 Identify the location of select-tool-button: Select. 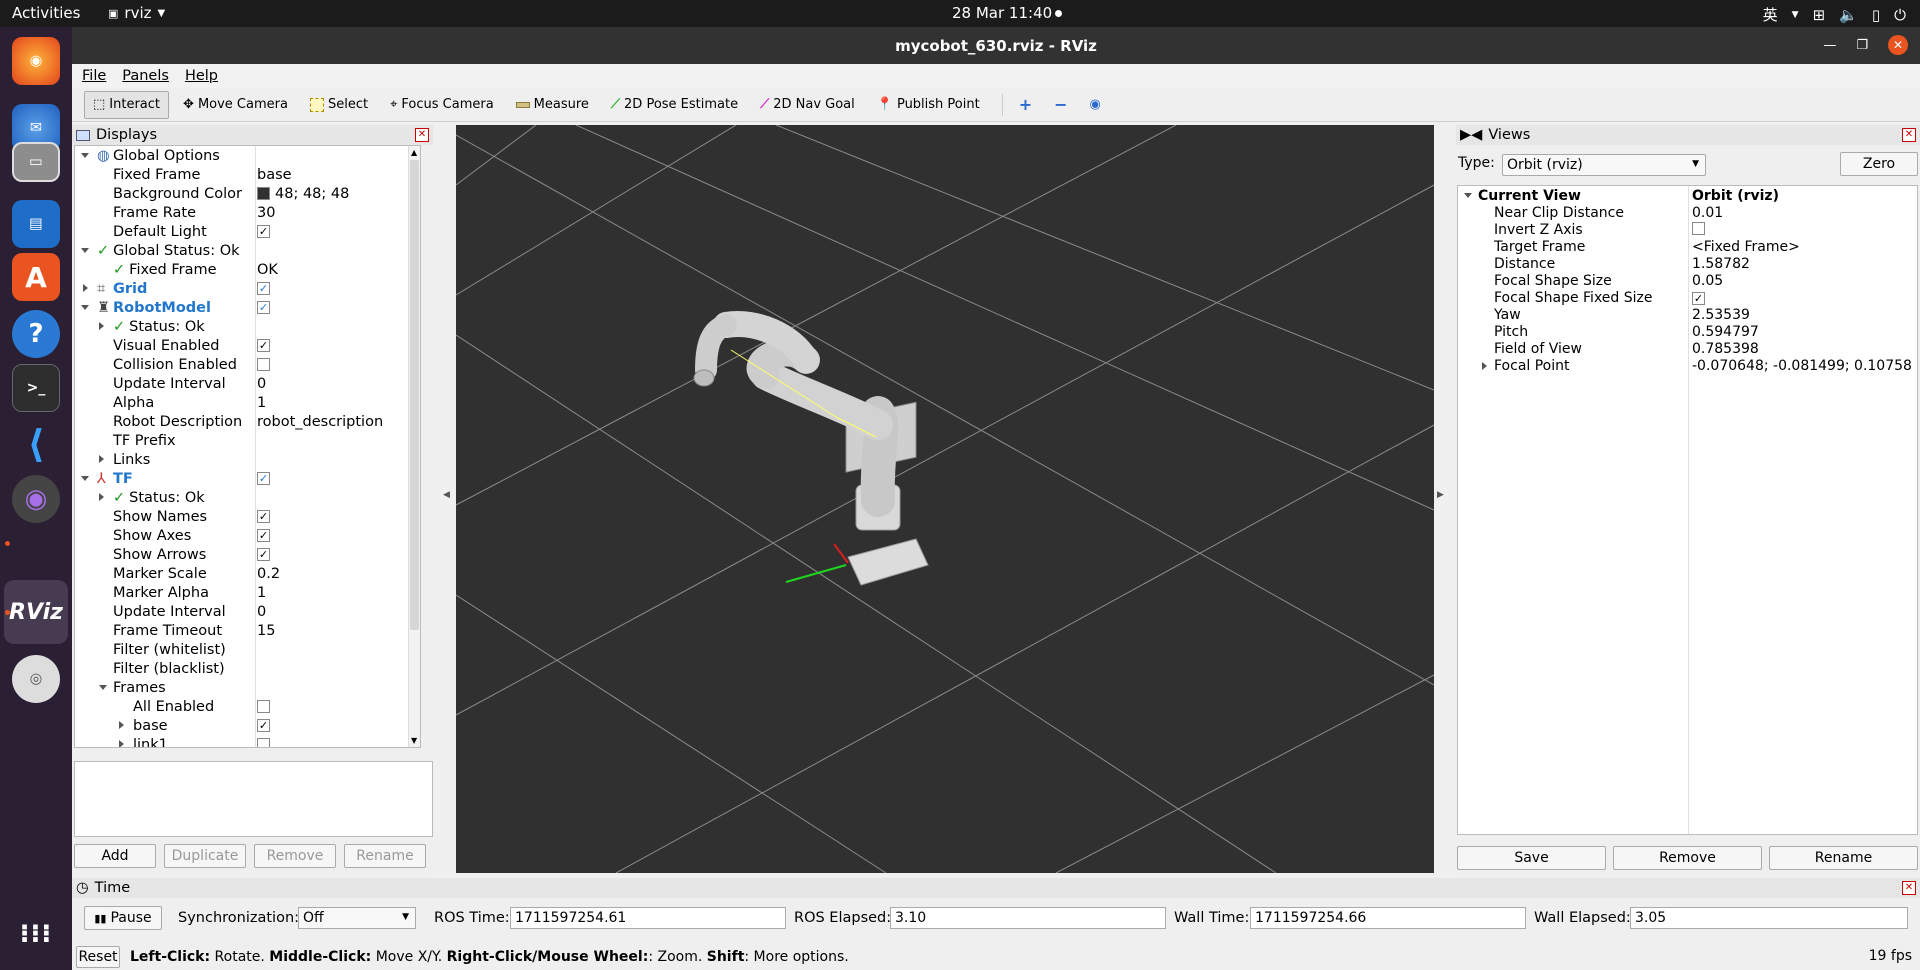
(339, 105).